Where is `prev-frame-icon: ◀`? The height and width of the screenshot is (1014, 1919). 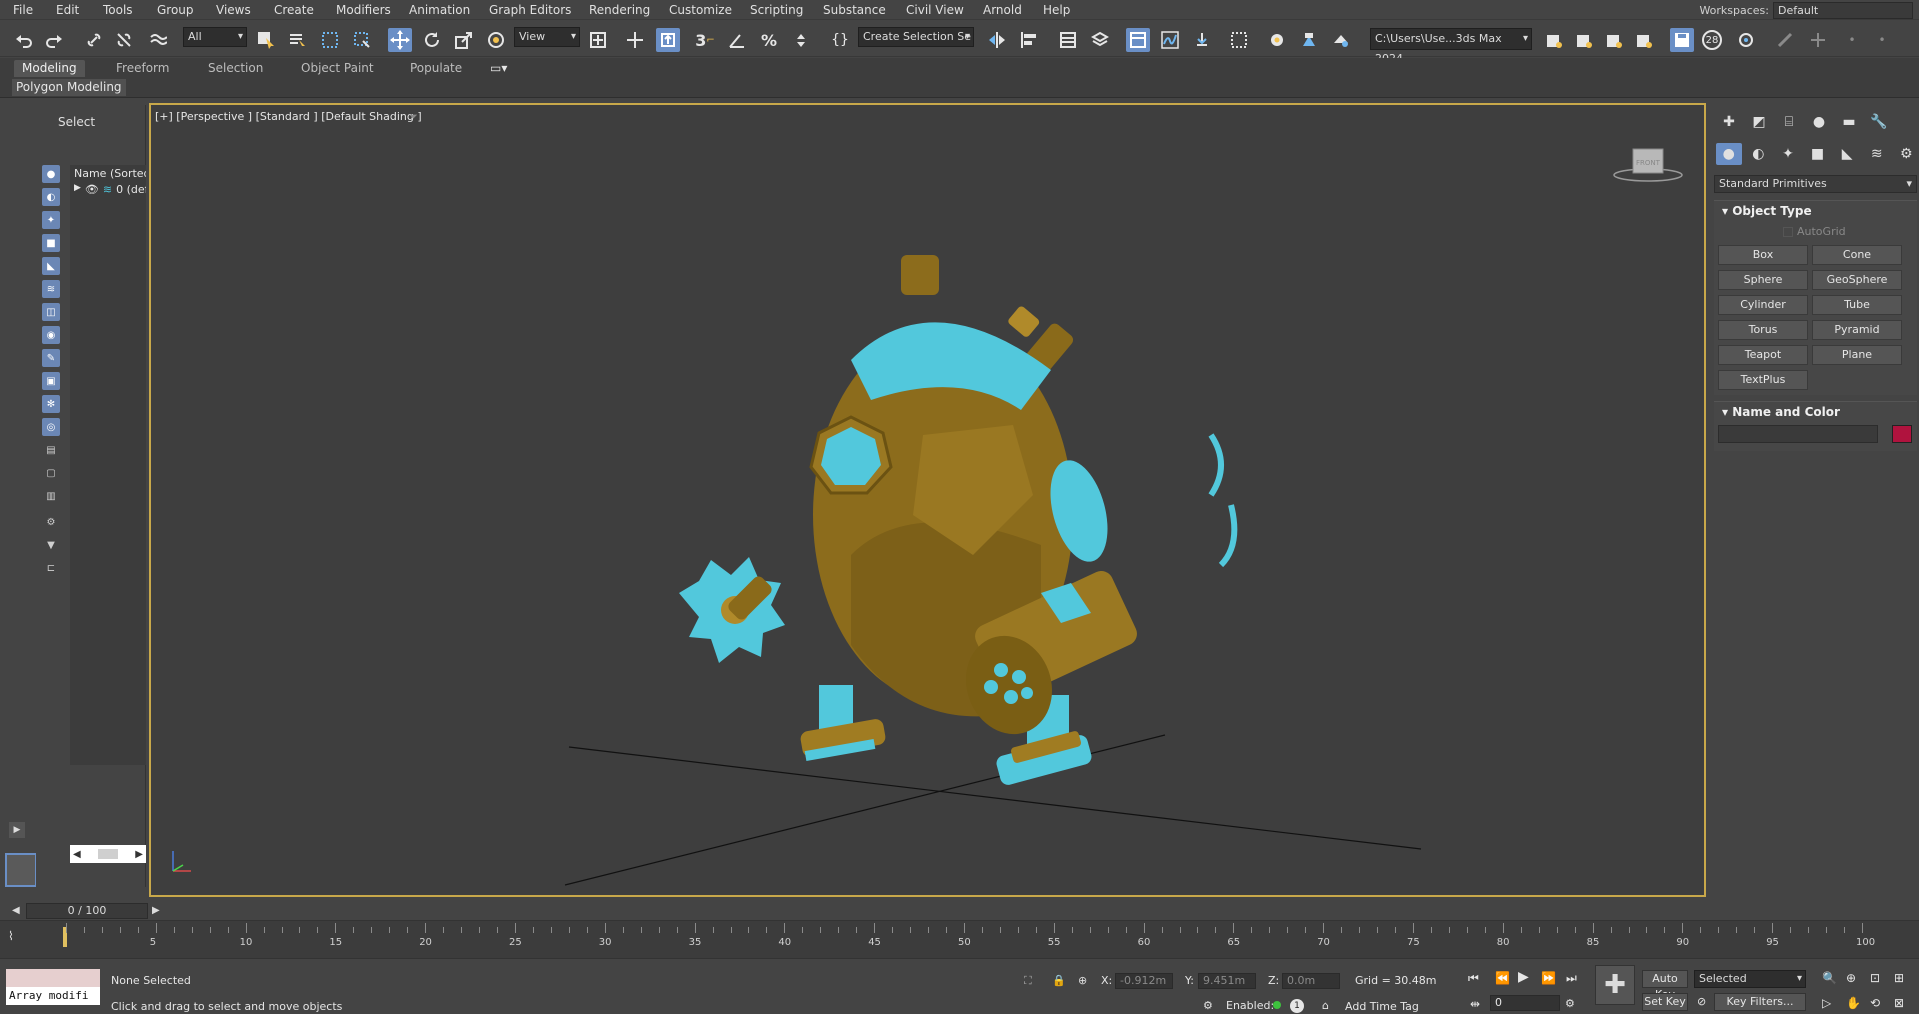
prev-frame-icon: ◀ is located at coordinates (16, 910).